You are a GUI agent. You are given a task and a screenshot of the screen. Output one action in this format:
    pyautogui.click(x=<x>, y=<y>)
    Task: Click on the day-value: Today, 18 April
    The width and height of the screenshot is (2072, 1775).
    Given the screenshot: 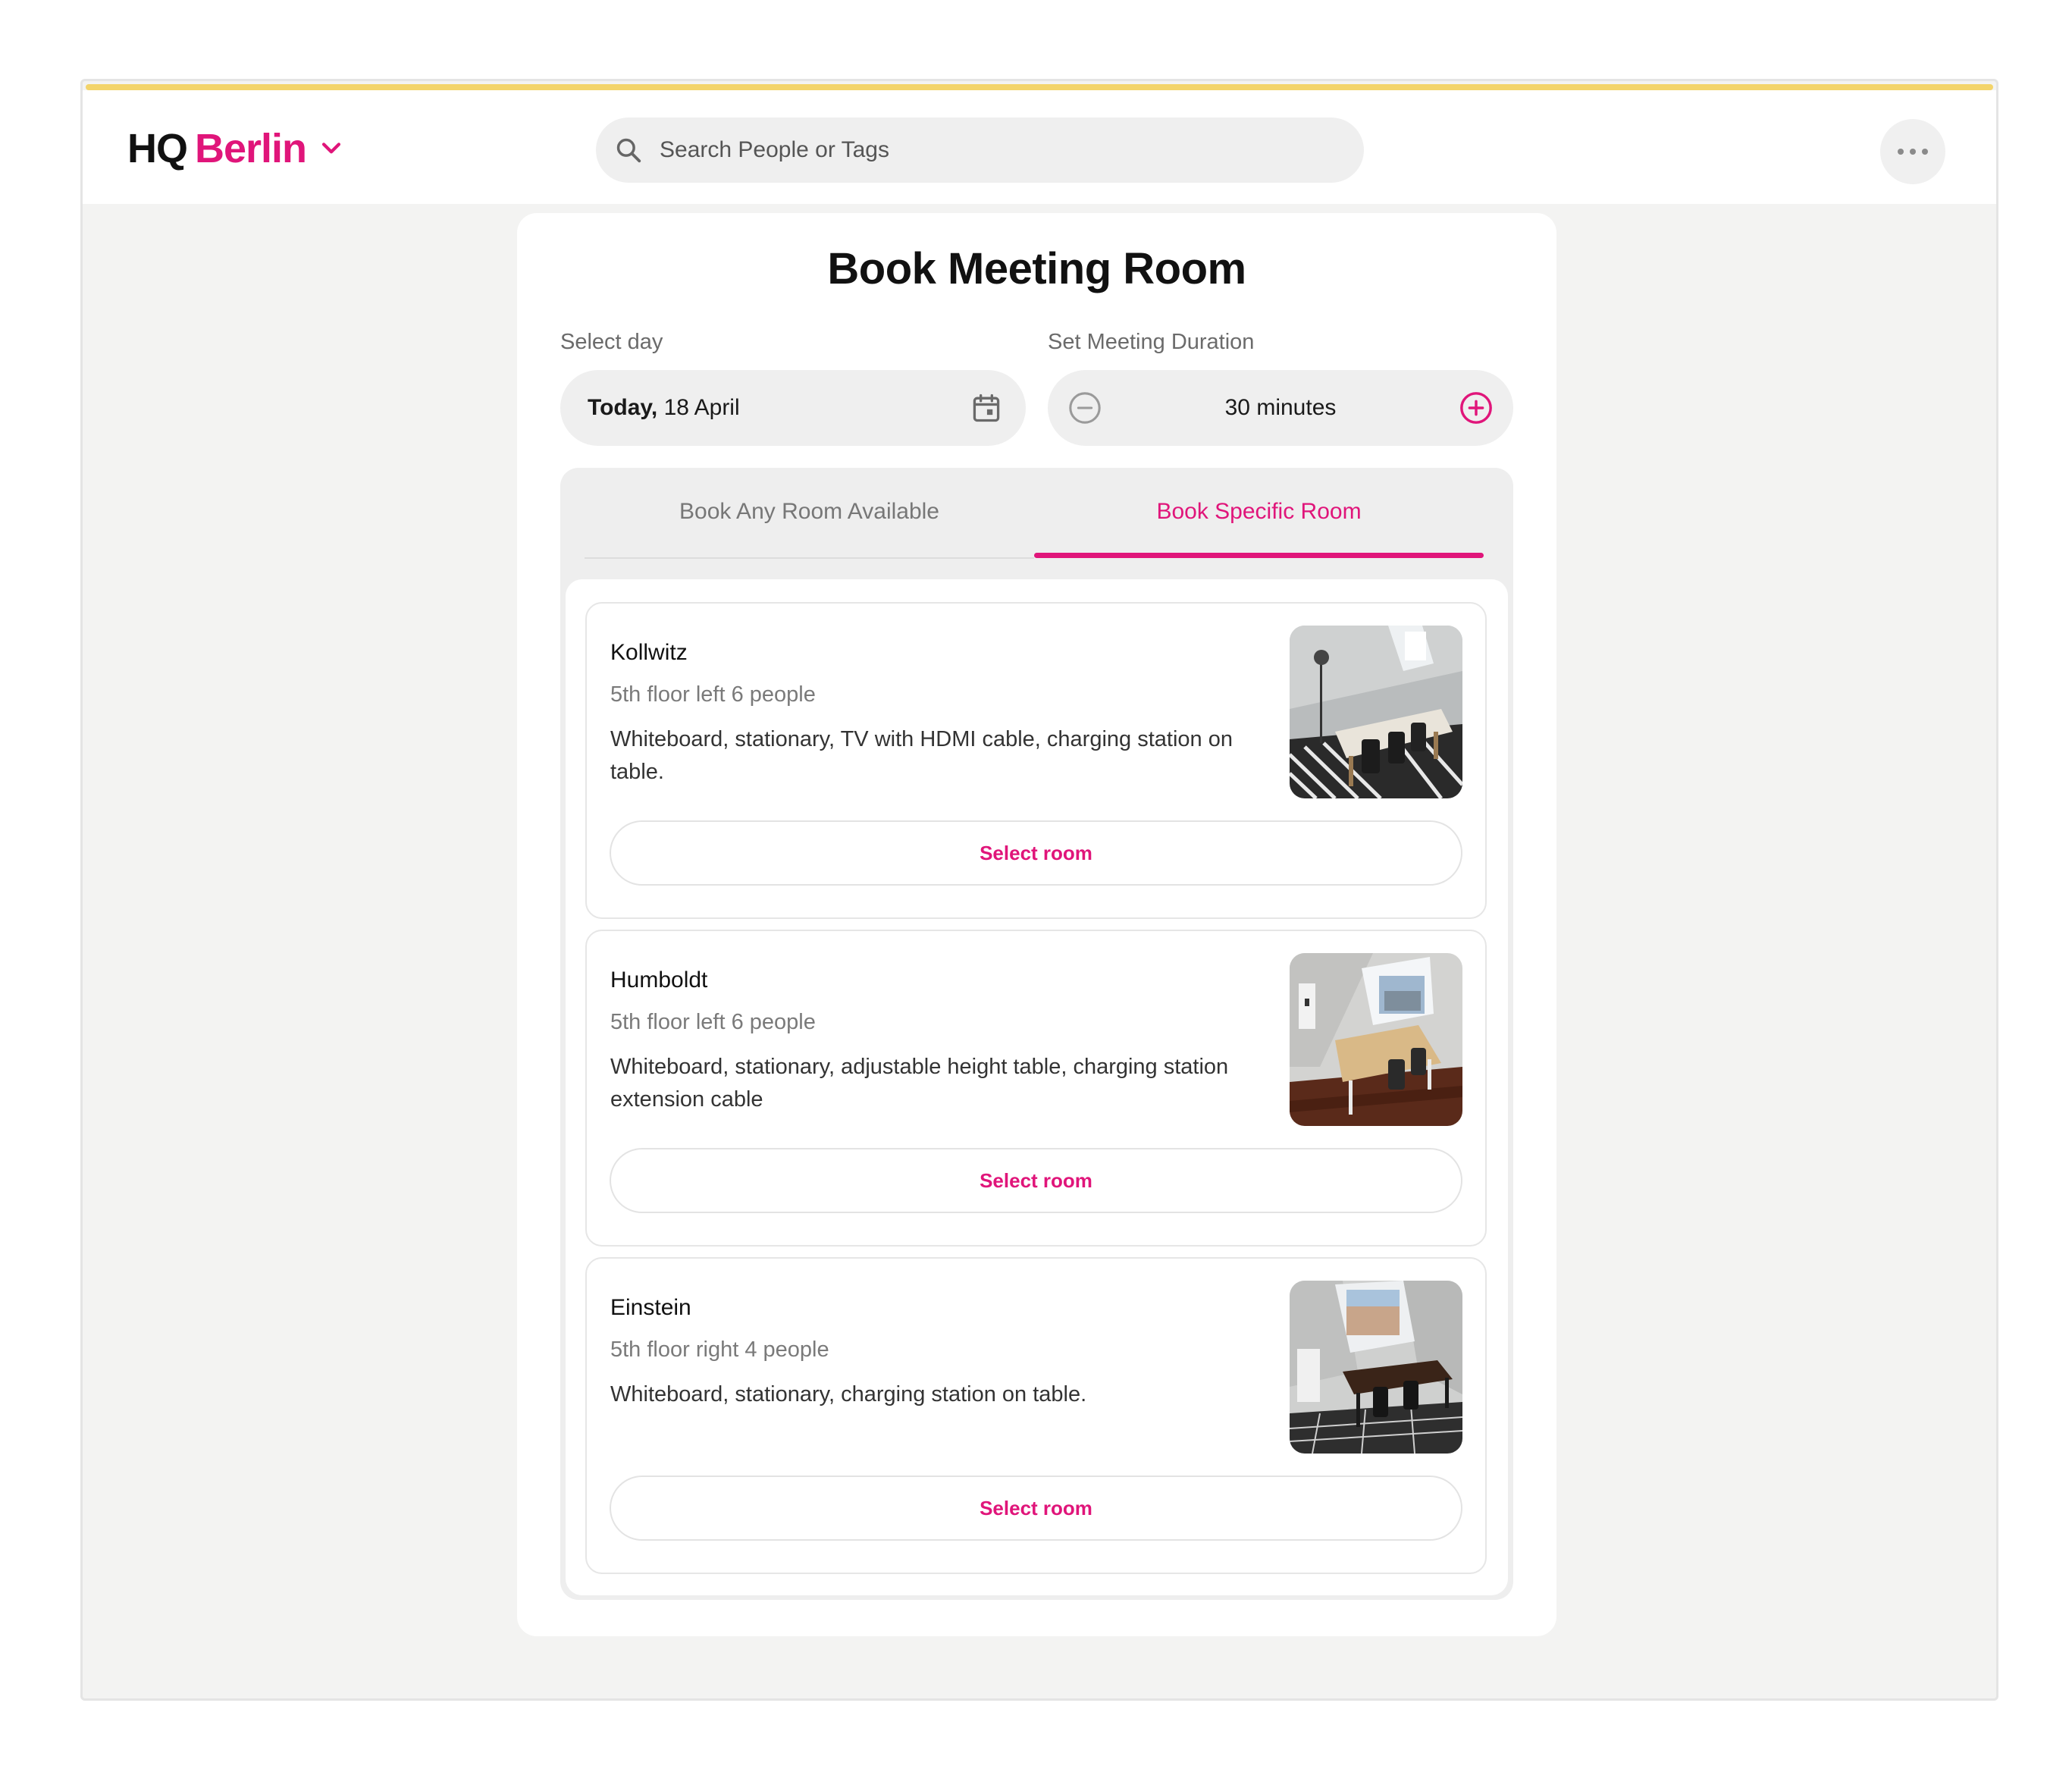 What is the action you would take?
    pyautogui.click(x=664, y=408)
    